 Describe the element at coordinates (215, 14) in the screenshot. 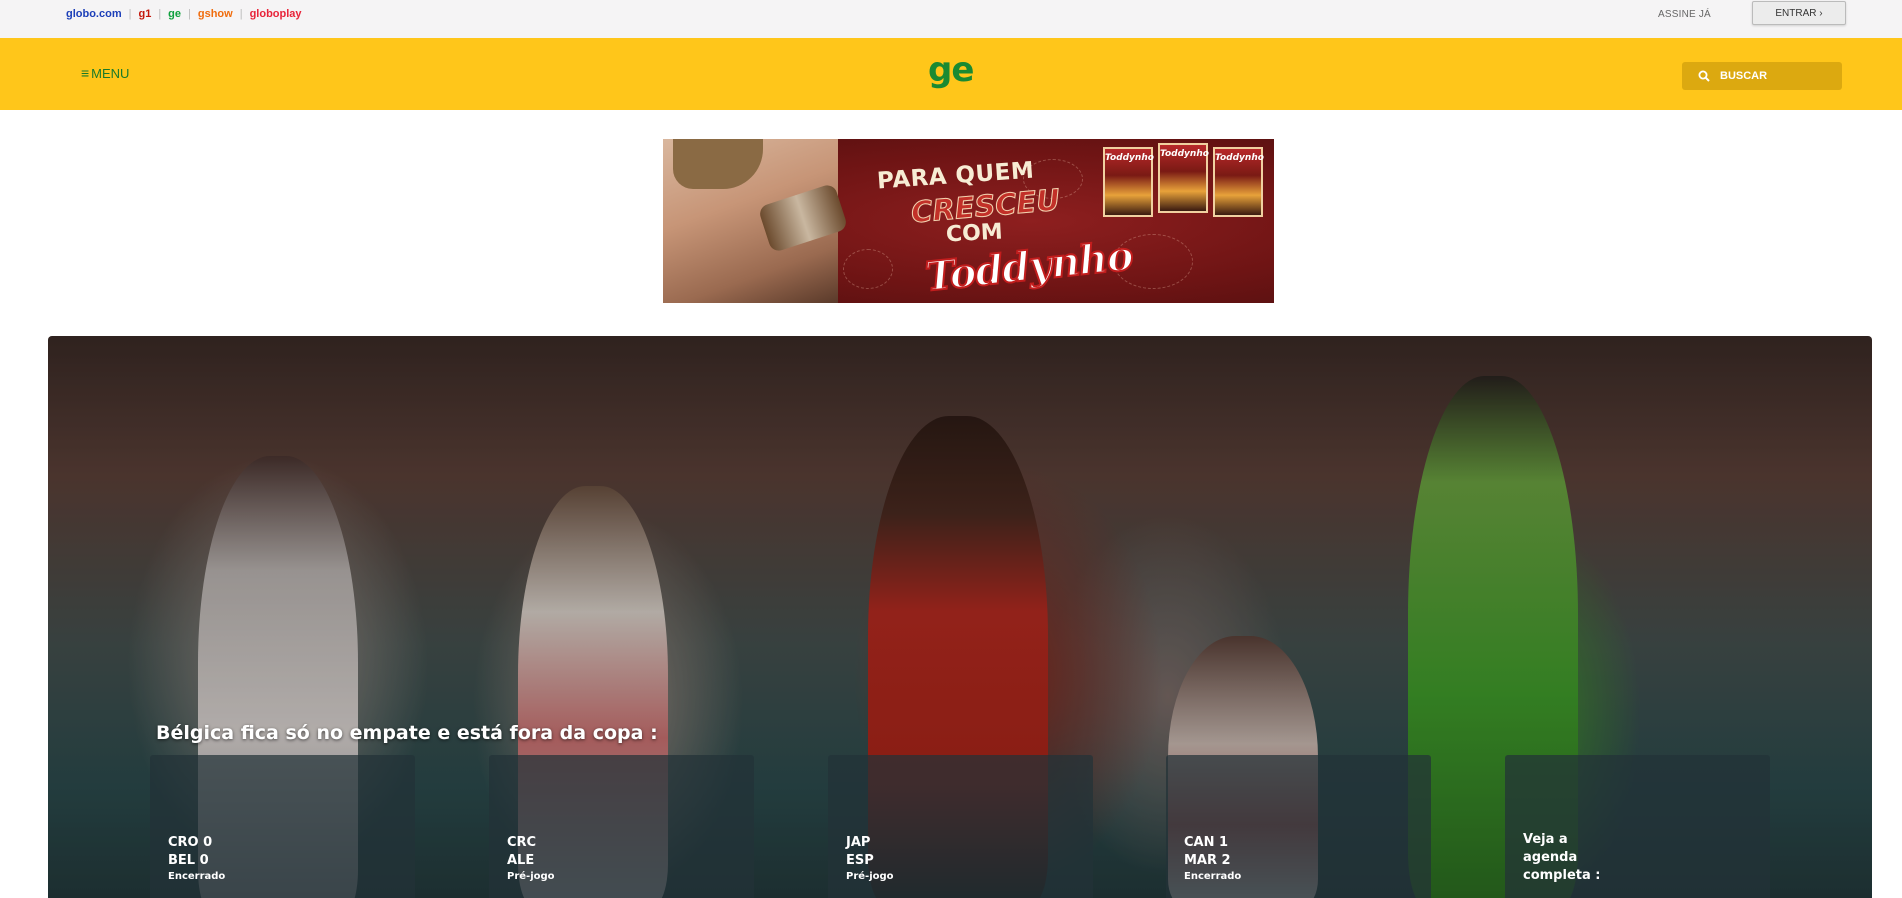

I see `link-gshow: gshow` at that location.